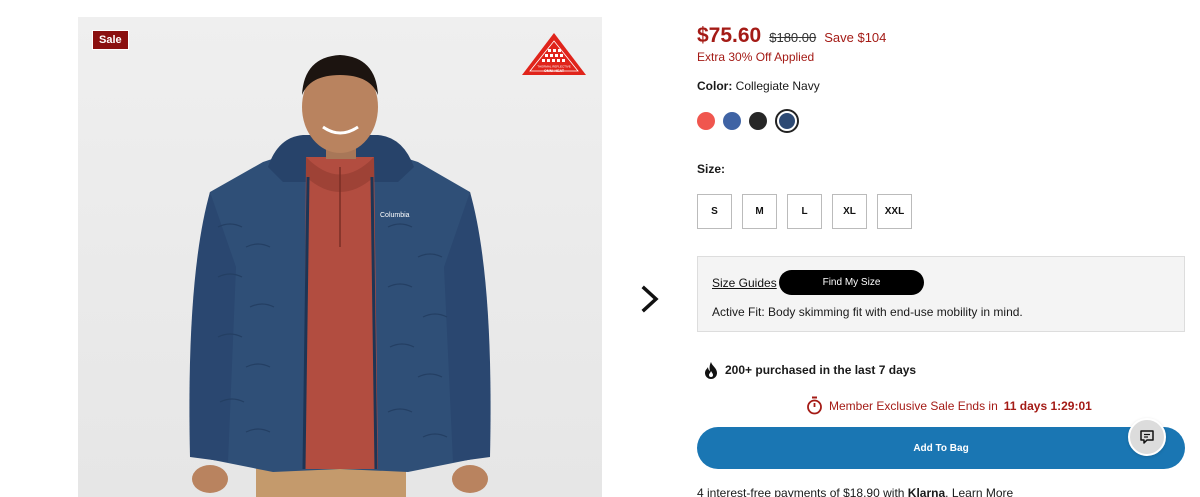 This screenshot has height=497, width=1200. Describe the element at coordinates (926, 491) in the screenshot. I see `klarna-brand: Klarna` at that location.